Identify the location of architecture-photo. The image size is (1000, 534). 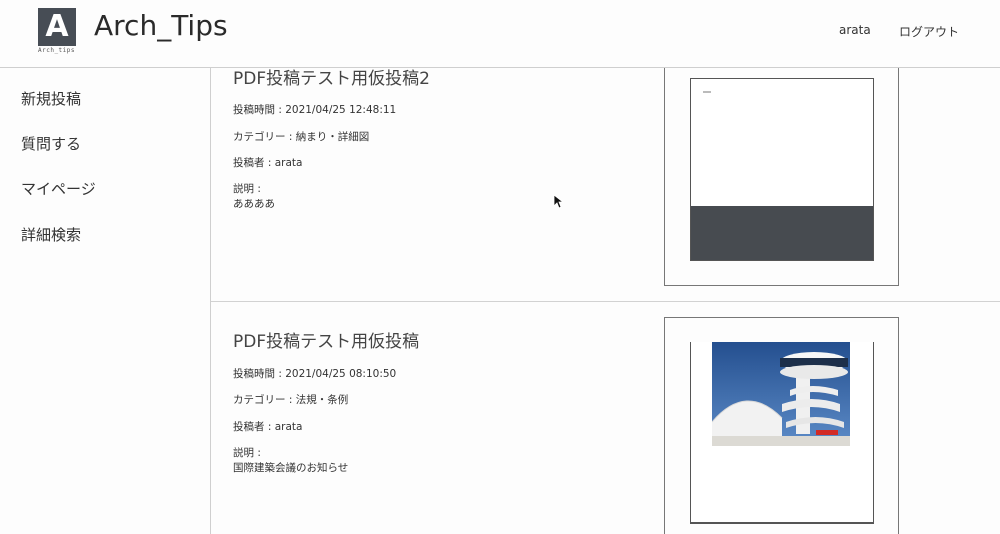
(781, 394).